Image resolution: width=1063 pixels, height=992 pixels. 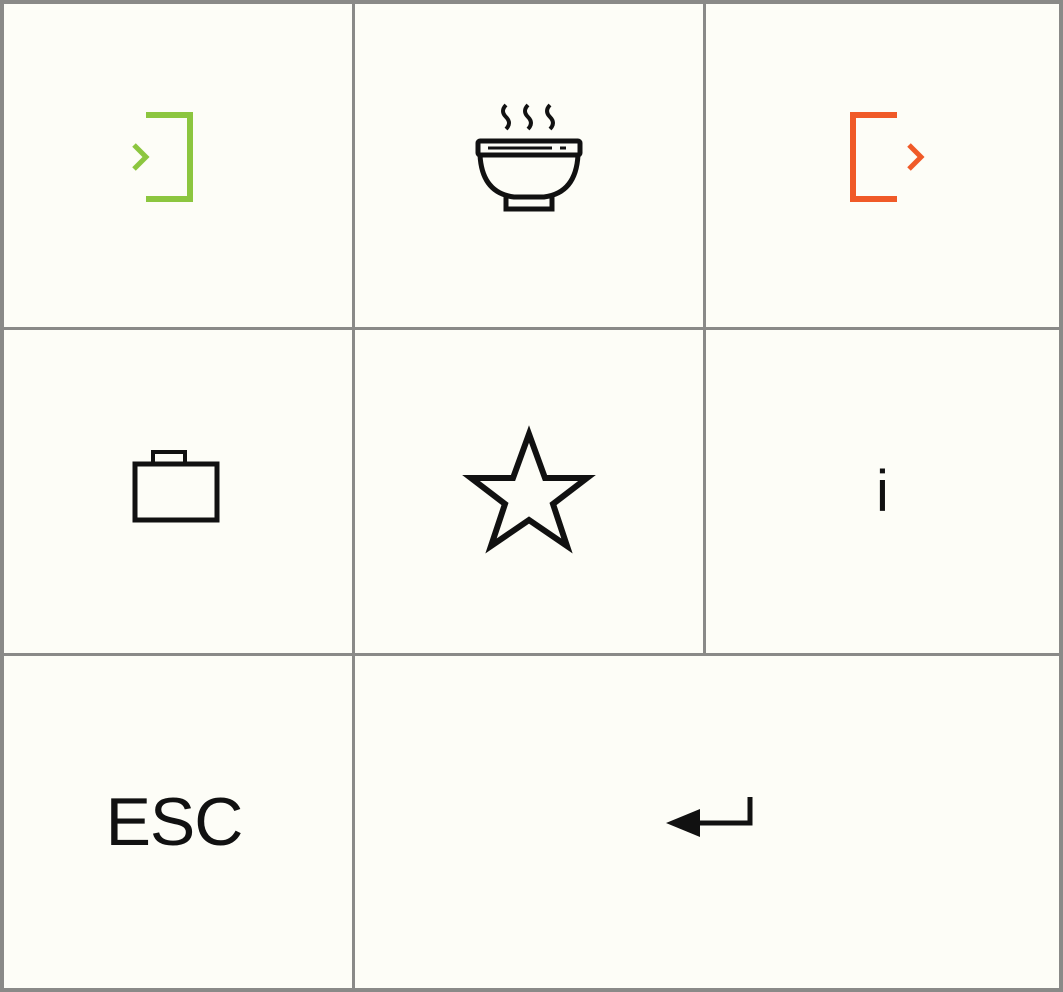 I want to click on escape-key: ESC, so click(x=179, y=822).